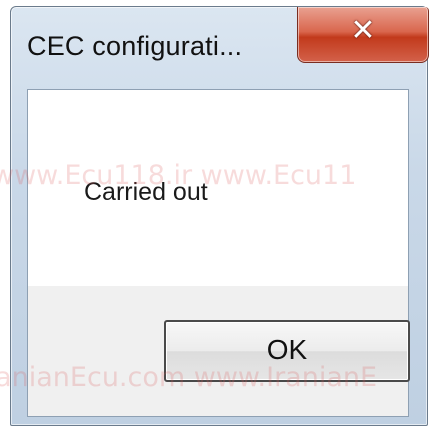 The width and height of the screenshot is (432, 432). Describe the element at coordinates (146, 192) in the screenshot. I see `message-text: Carried out` at that location.